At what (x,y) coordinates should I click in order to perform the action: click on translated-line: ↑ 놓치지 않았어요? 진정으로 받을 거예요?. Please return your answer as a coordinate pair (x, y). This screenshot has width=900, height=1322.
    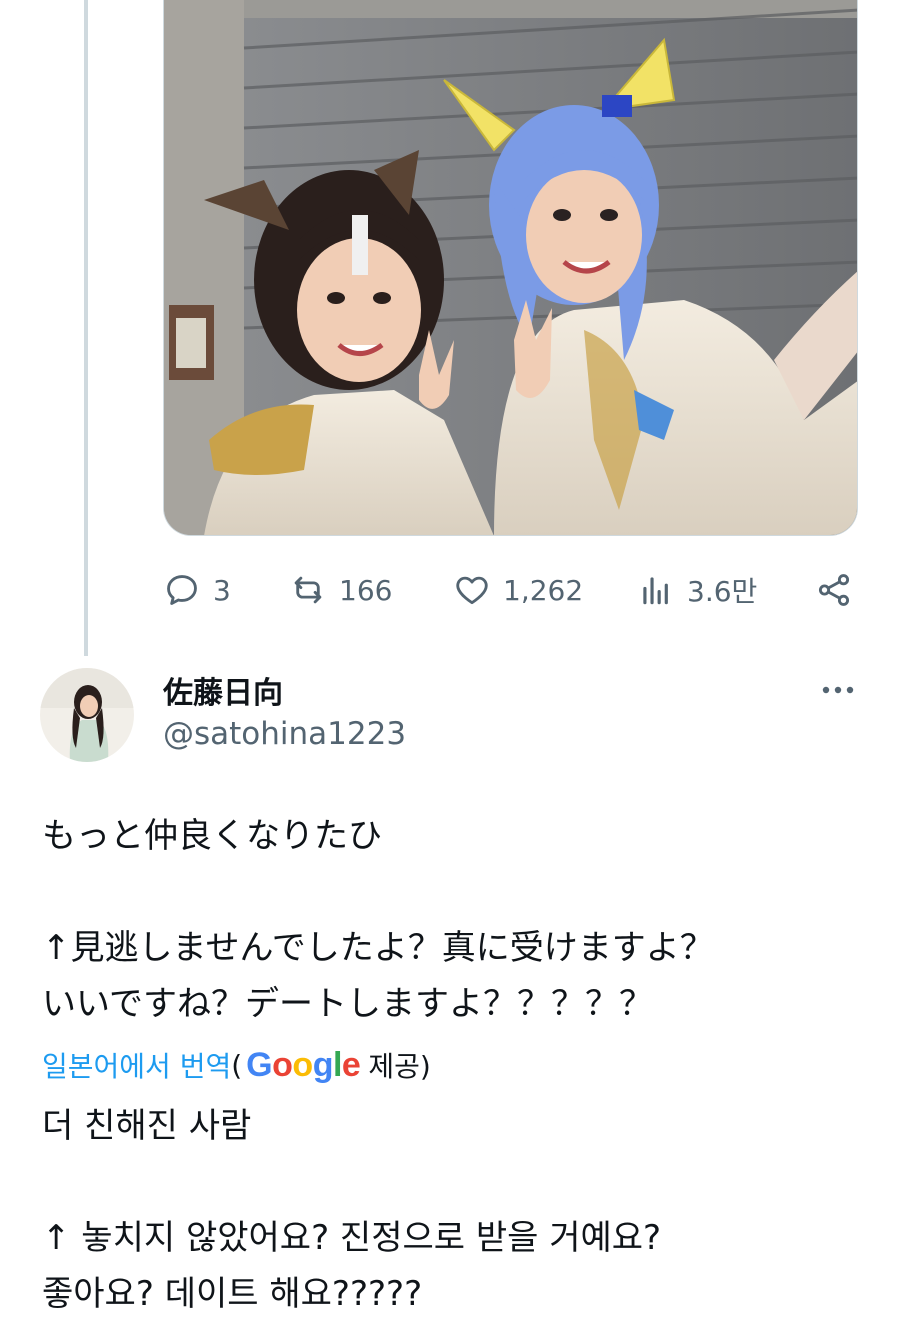
    Looking at the image, I should click on (352, 1238).